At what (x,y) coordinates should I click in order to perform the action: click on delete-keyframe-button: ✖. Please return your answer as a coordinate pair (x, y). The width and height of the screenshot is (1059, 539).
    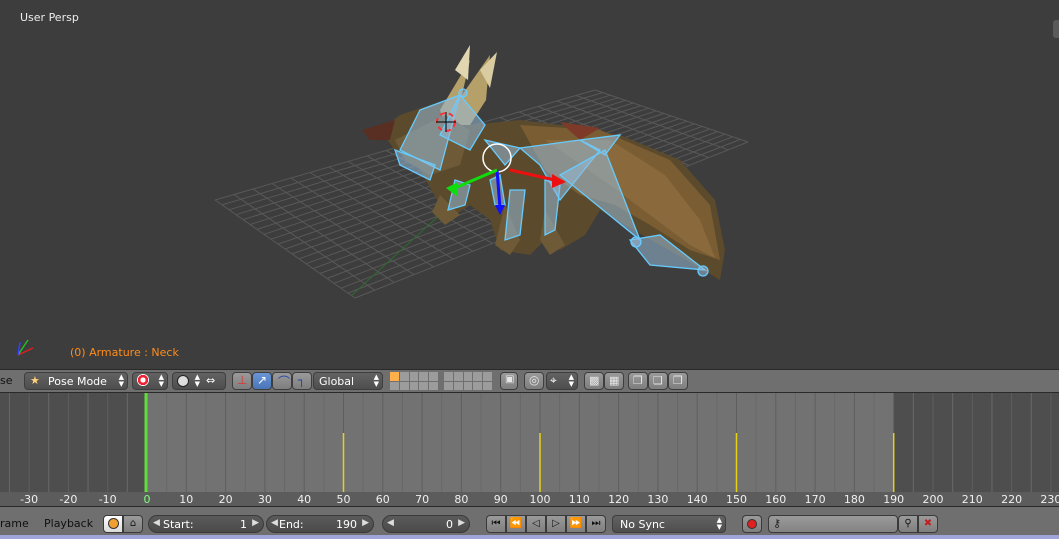
    Looking at the image, I should click on (928, 524).